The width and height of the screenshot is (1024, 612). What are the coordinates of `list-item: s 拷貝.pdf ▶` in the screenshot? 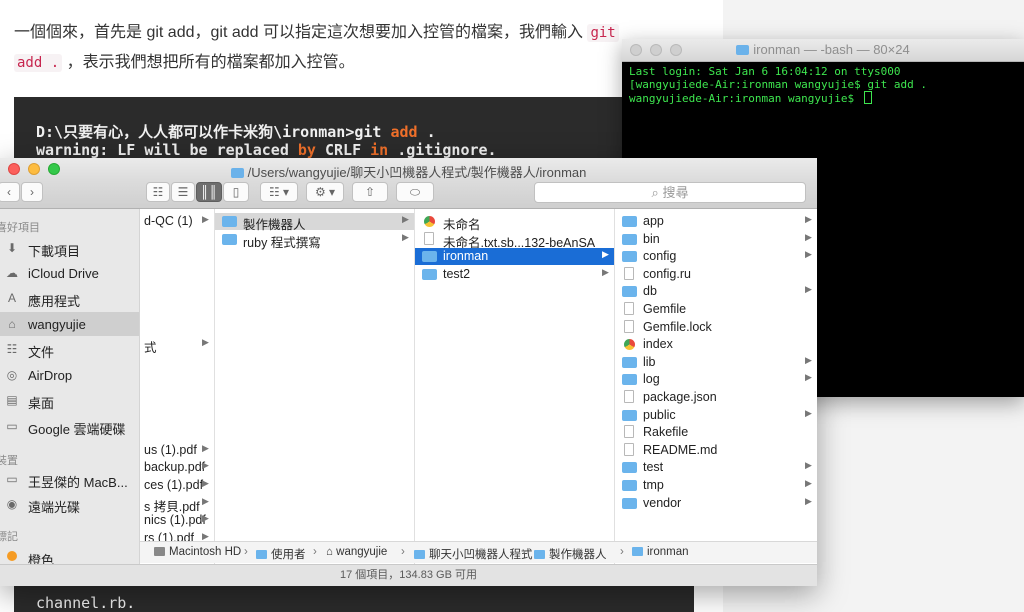 It's located at (177, 504).